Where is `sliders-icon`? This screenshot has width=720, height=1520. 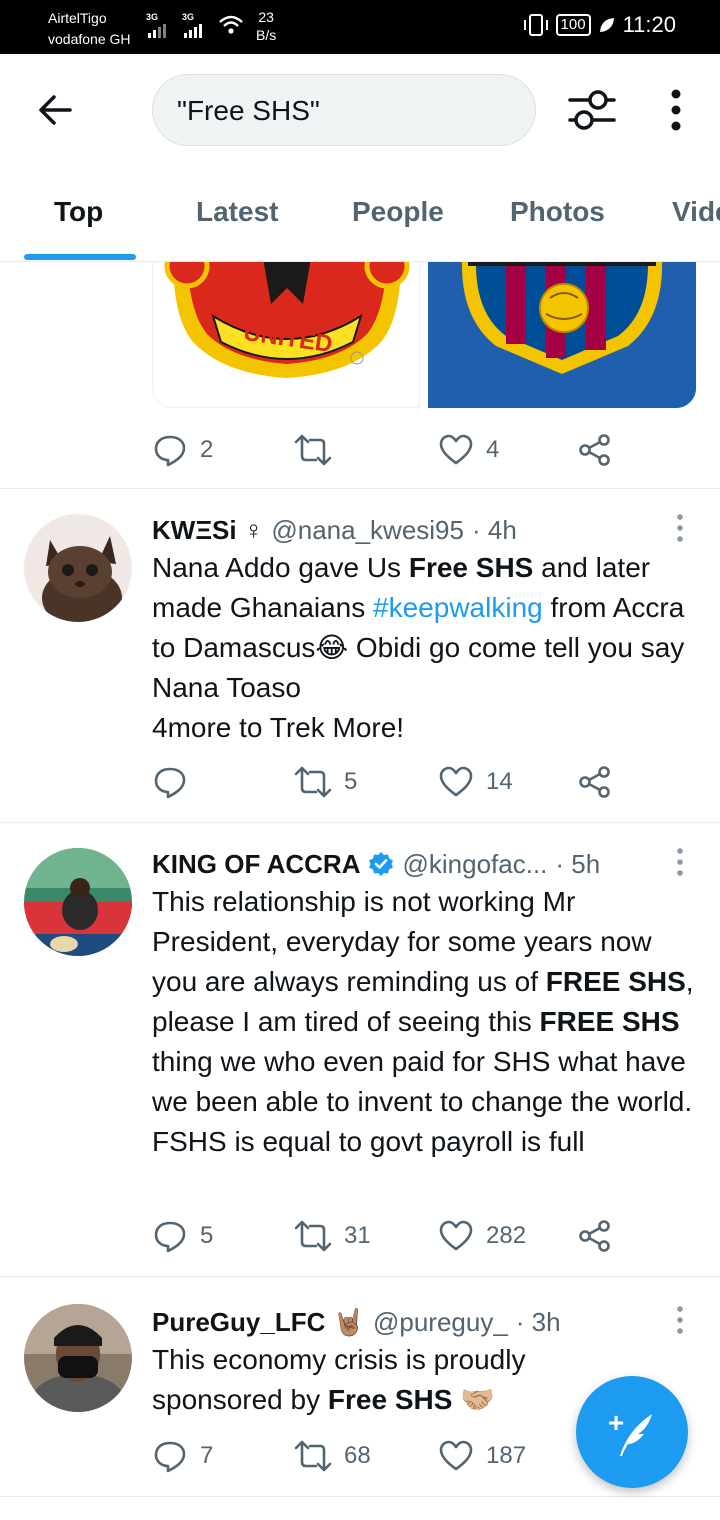
sliders-icon is located at coordinates (592, 110).